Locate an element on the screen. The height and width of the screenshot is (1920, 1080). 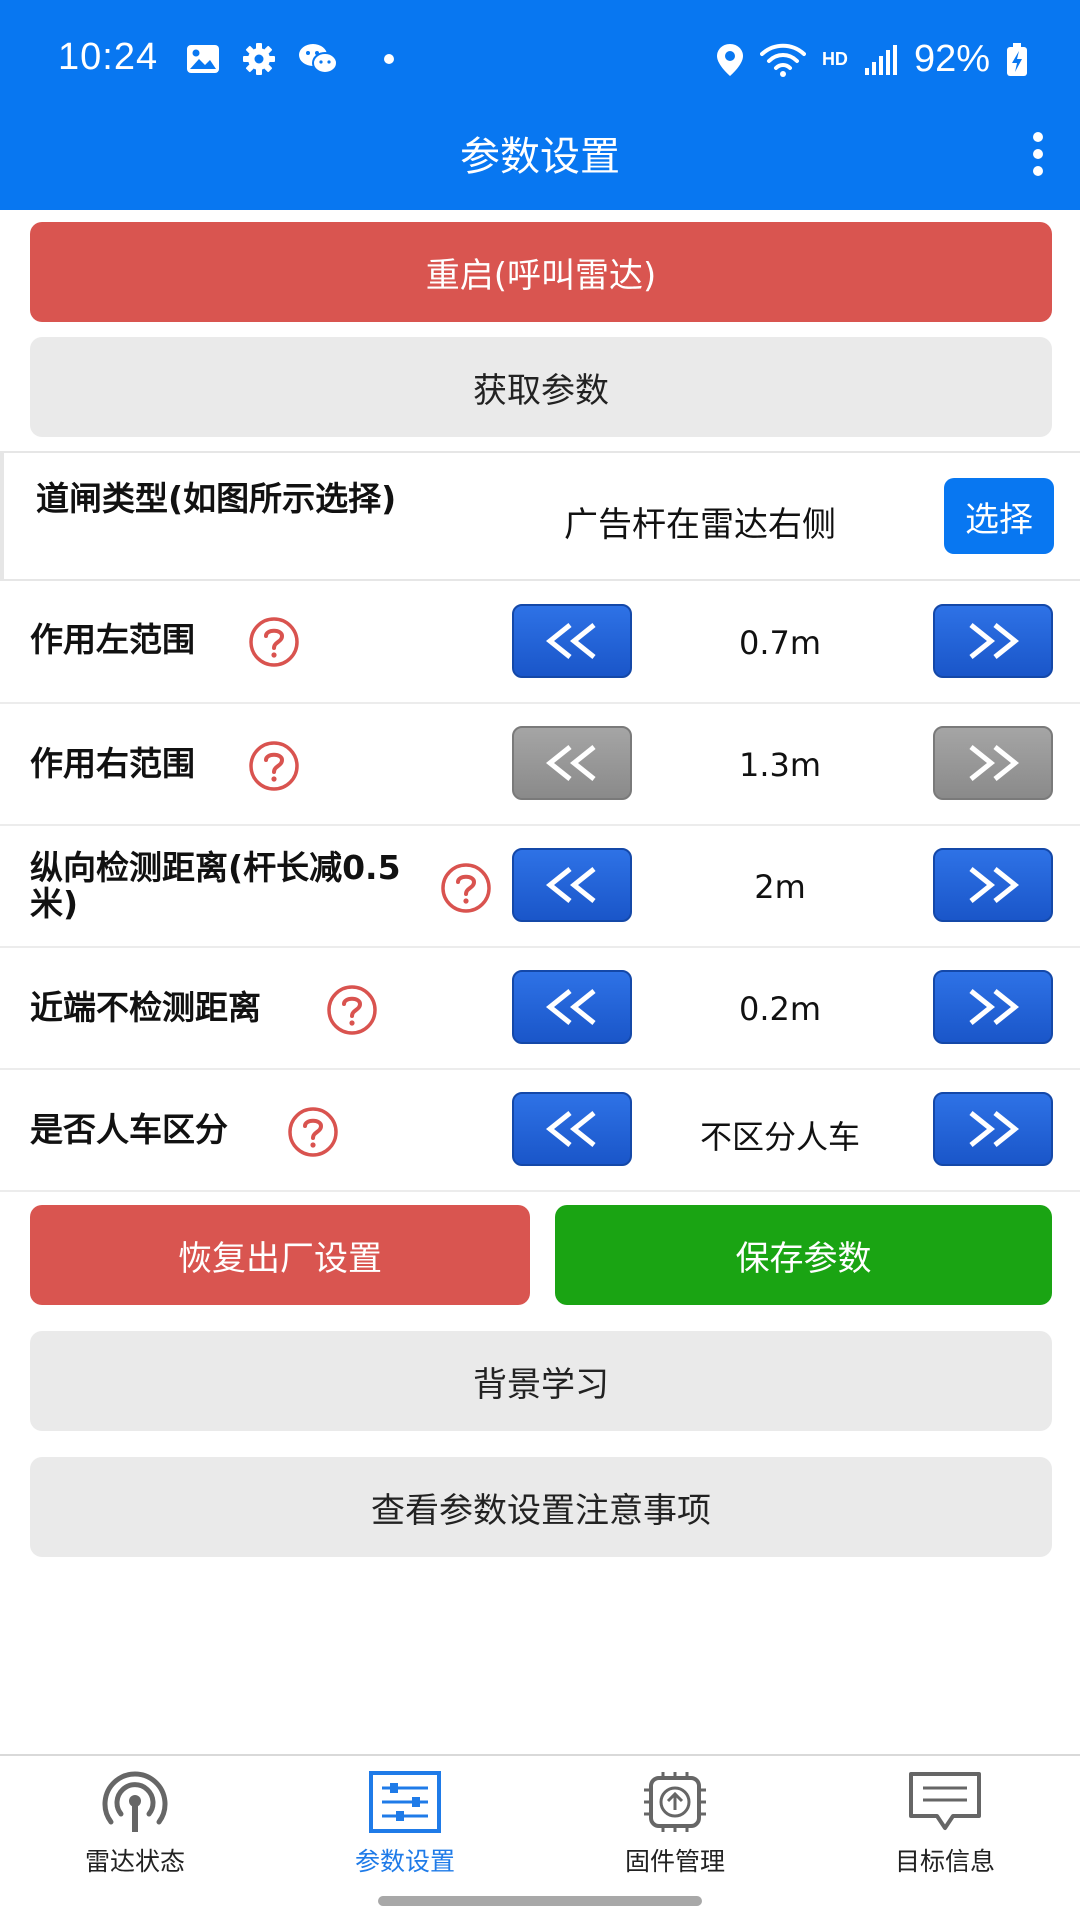
sliders-settings-icon is located at coordinates (405, 1802).